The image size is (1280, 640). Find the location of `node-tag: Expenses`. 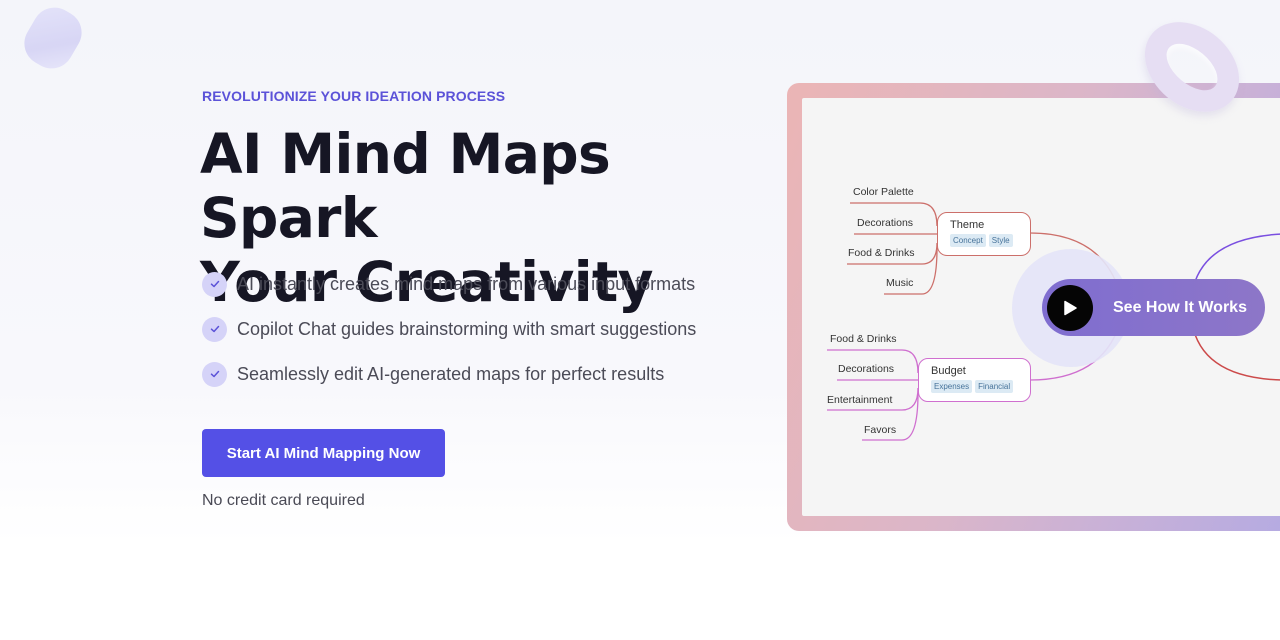

node-tag: Expenses is located at coordinates (952, 386).